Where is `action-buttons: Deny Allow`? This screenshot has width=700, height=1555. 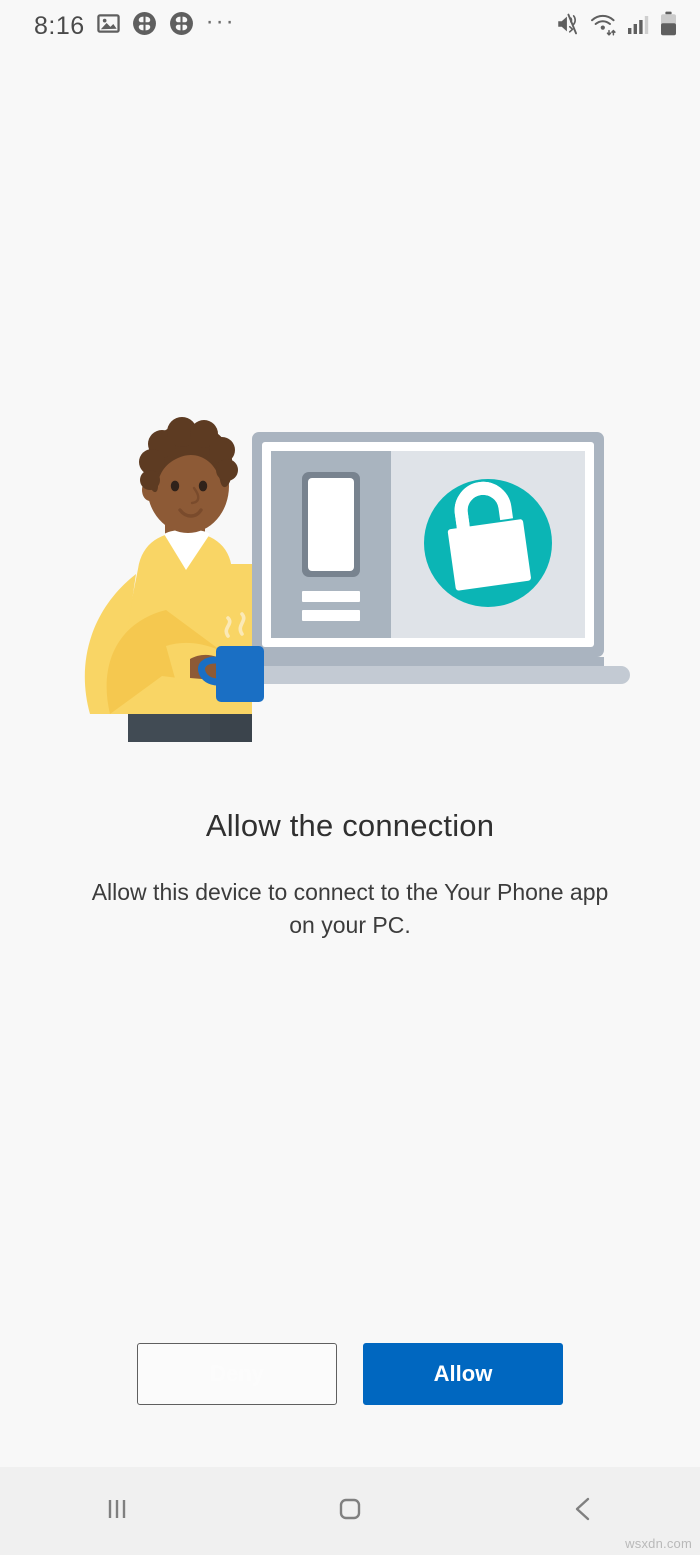
action-buttons: Deny Allow is located at coordinates (350, 1374).